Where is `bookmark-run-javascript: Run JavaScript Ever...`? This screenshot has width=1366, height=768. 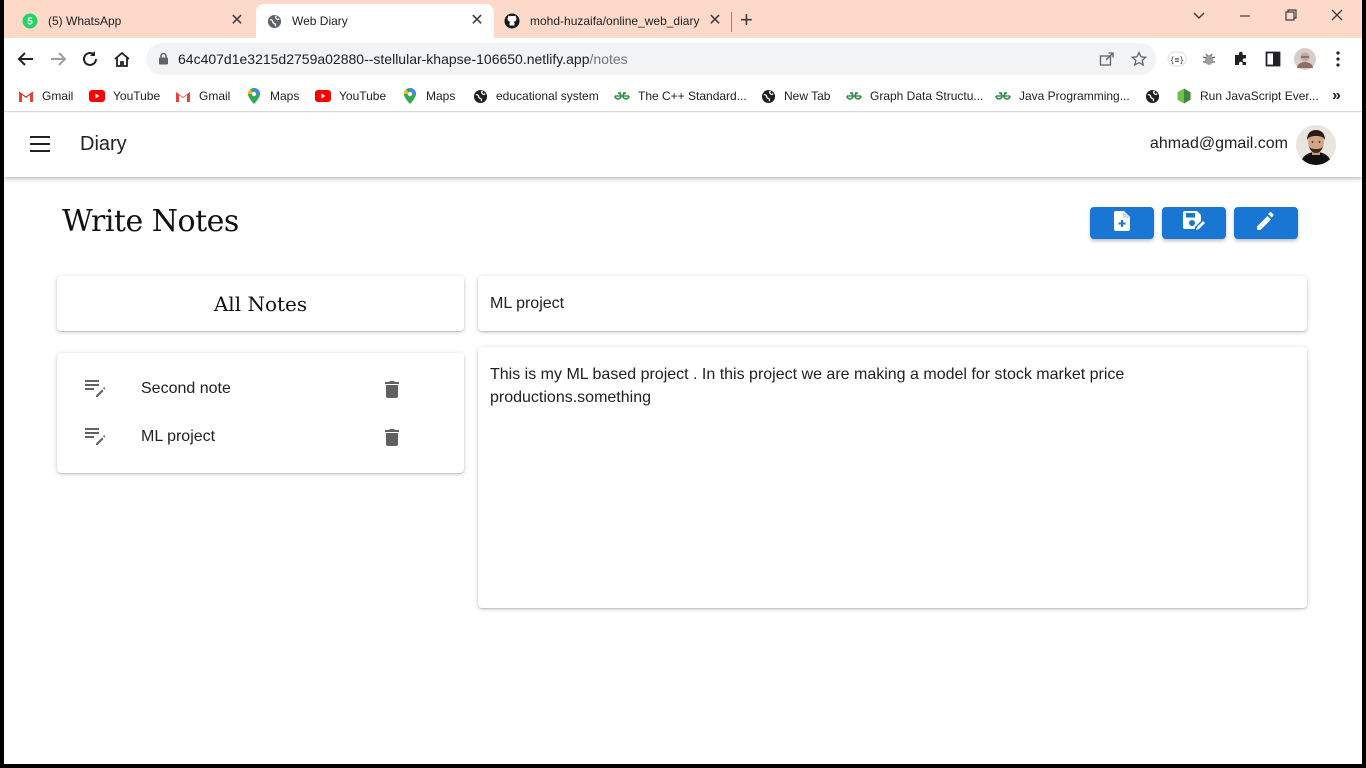
bookmark-run-javascript: Run JavaScript Ever... is located at coordinates (1247, 96).